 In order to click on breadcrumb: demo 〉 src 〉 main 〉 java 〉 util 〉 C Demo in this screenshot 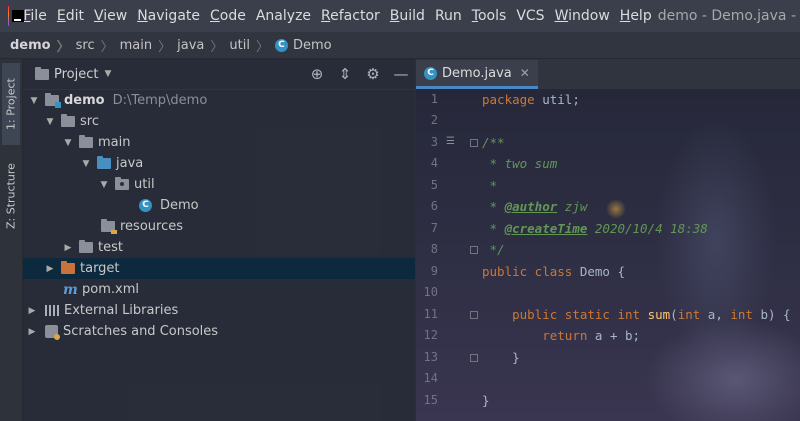, I will do `click(400, 45)`.